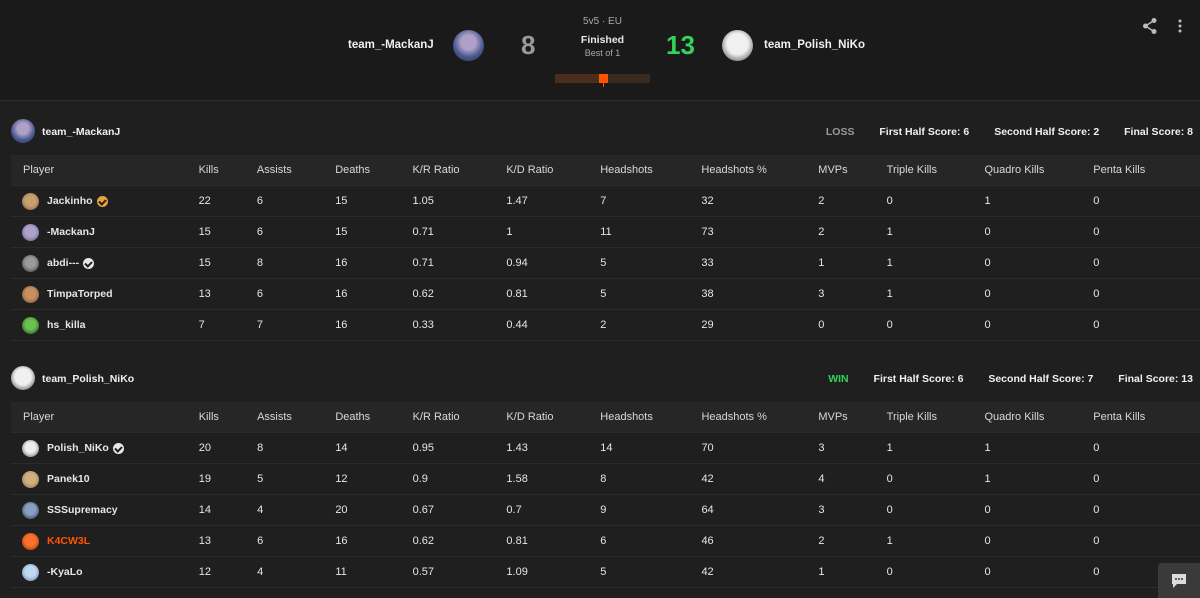 This screenshot has height=598, width=1200. What do you see at coordinates (553, 170) in the screenshot?
I see `column-header: K/D Ratio` at bounding box center [553, 170].